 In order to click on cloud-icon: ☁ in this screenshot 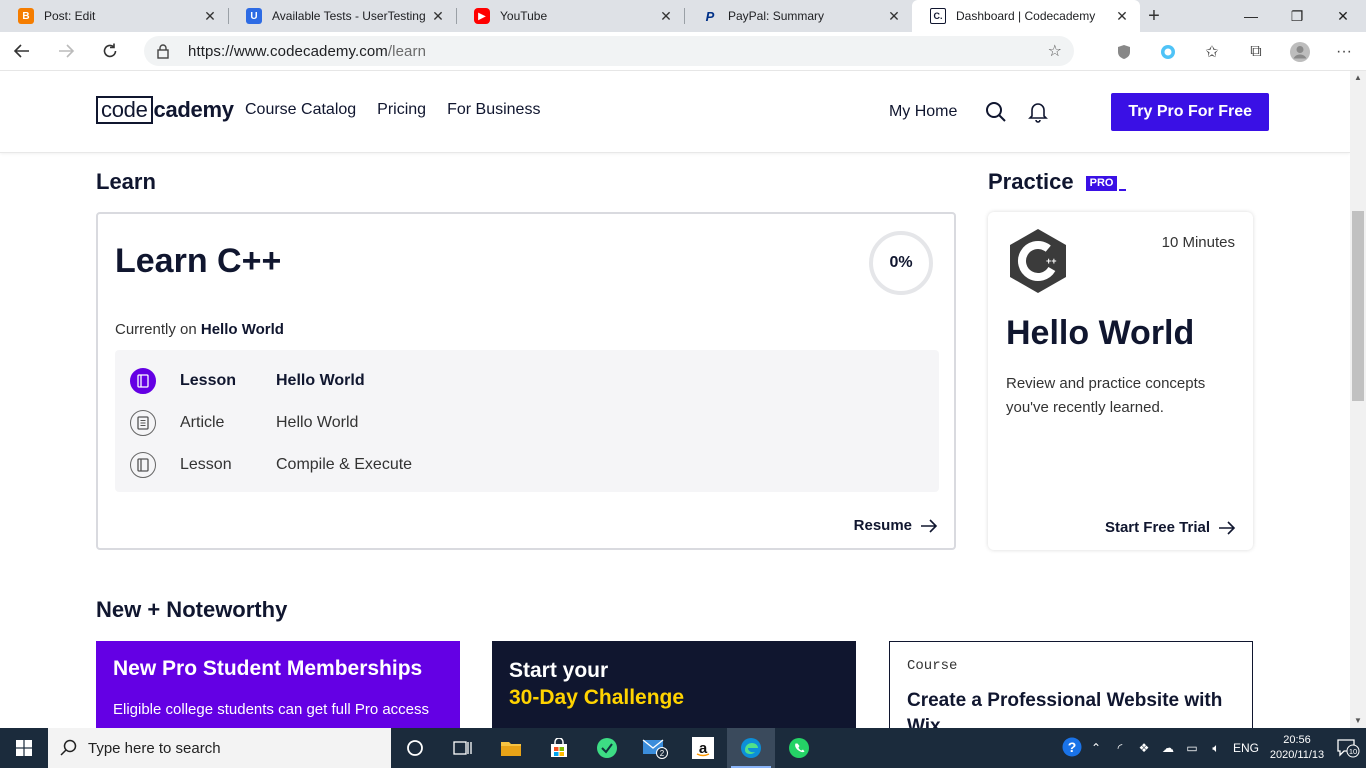, I will do `click(1168, 748)`.